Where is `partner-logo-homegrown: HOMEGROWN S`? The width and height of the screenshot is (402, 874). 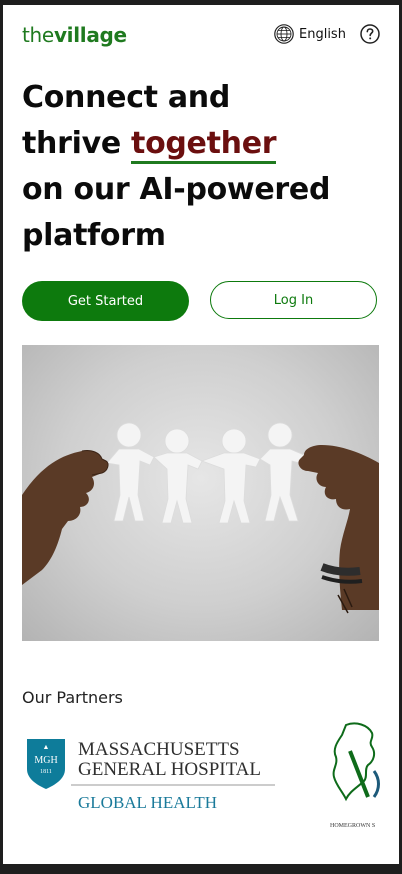 partner-logo-homegrown: HOMEGROWN S is located at coordinates (363, 776).